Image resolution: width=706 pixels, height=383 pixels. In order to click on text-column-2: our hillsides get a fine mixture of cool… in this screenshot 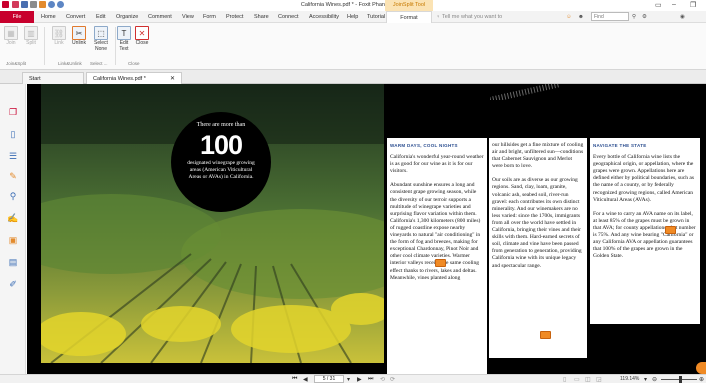, I will do `click(538, 248)`.